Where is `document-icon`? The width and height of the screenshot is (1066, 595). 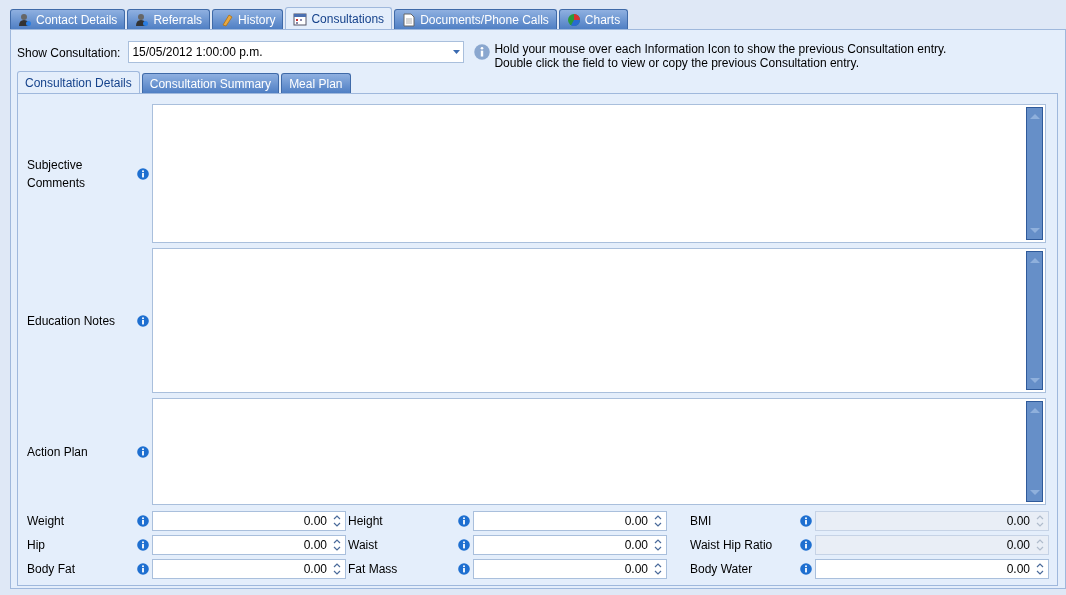
document-icon is located at coordinates (409, 19).